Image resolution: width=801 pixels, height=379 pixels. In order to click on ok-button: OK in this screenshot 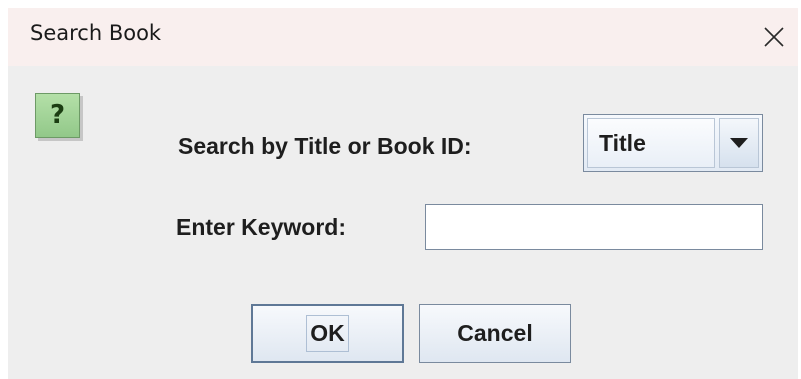, I will do `click(327, 333)`.